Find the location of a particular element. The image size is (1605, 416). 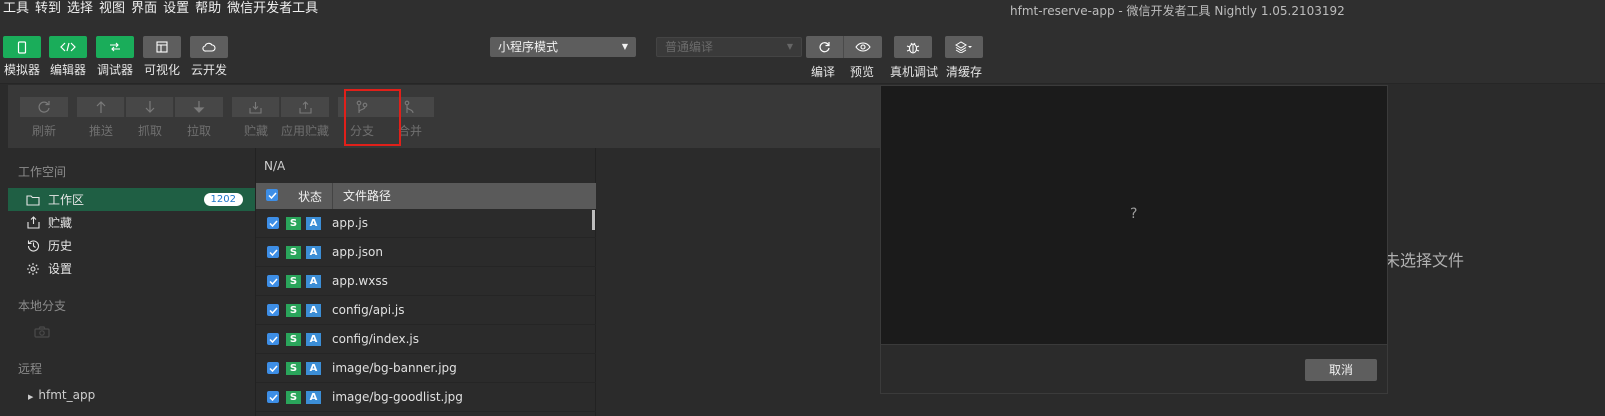

simulator-button is located at coordinates (22, 47).